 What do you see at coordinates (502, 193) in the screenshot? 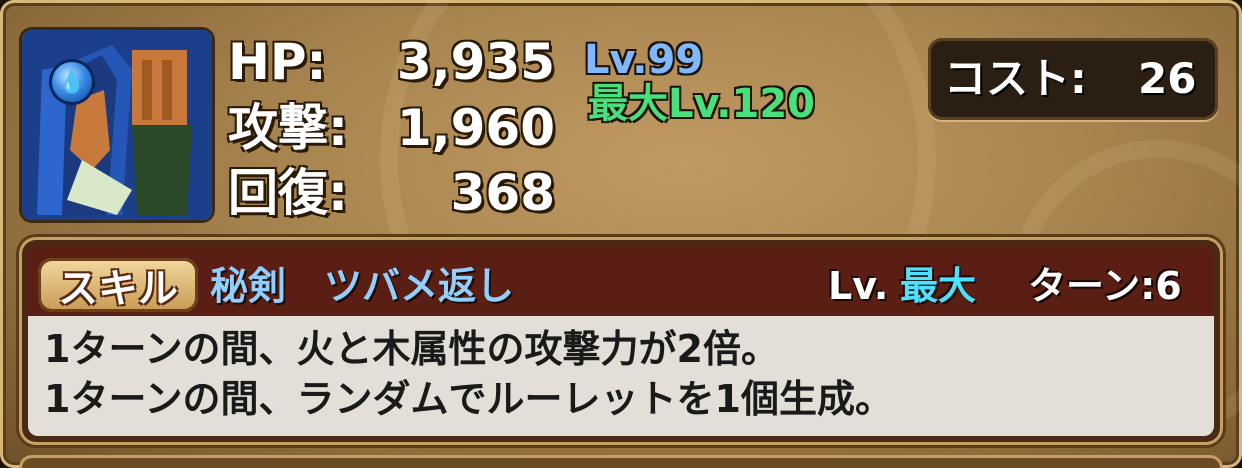
I see `recovery-value: 368` at bounding box center [502, 193].